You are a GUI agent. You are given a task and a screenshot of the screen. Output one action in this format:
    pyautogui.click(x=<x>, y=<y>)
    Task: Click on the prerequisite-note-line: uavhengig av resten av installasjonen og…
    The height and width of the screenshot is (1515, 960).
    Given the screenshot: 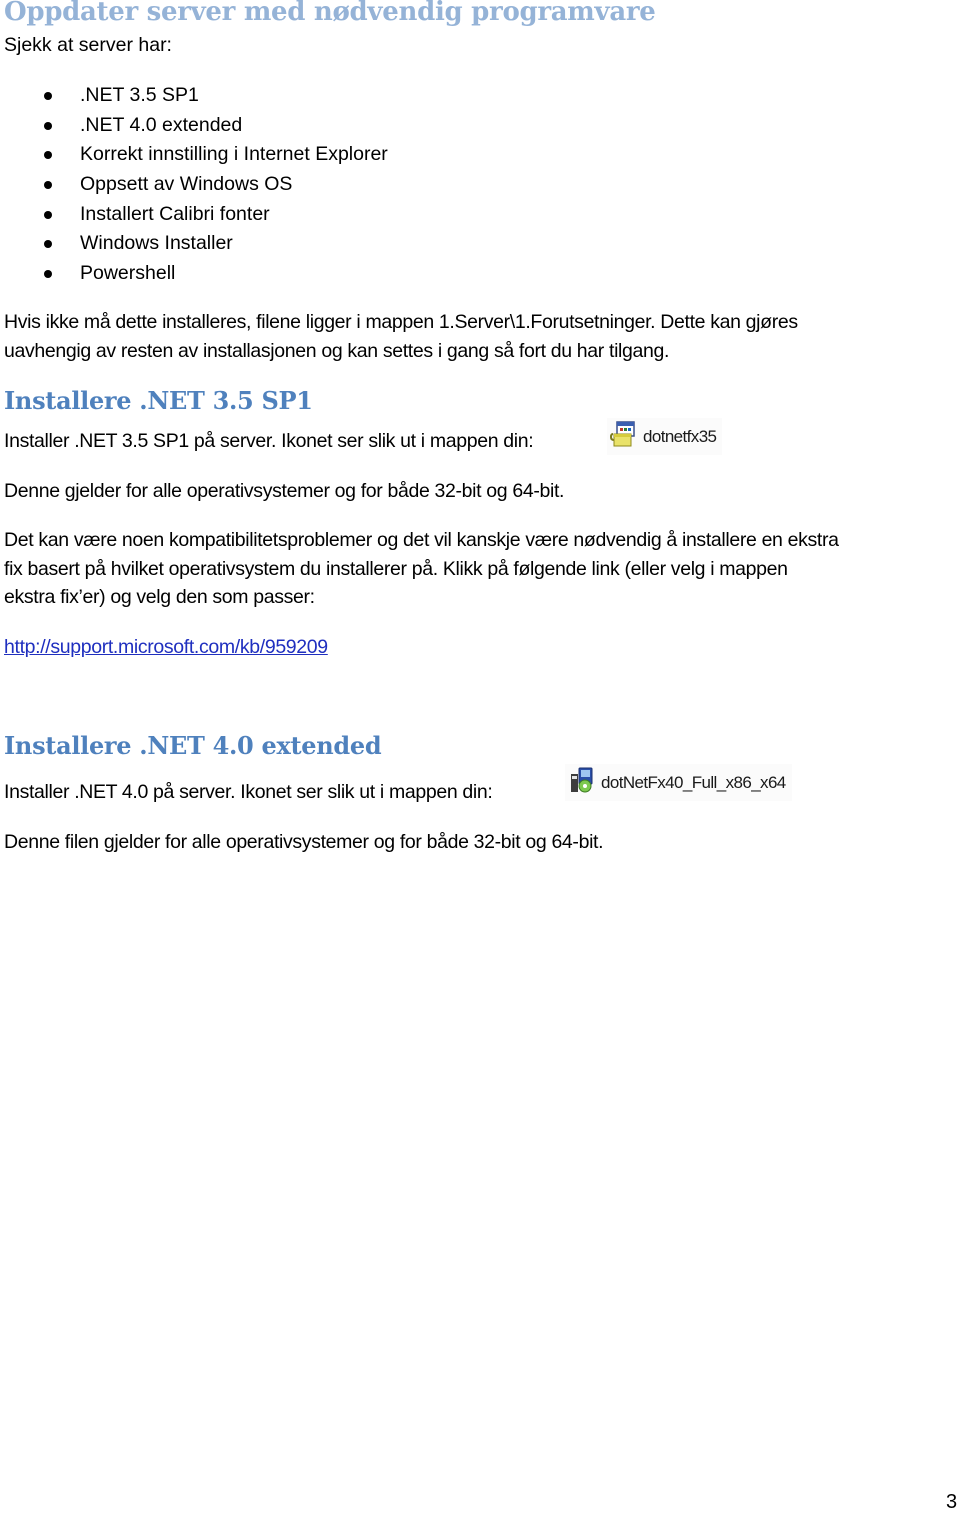 What is the action you would take?
    pyautogui.click(x=337, y=351)
    